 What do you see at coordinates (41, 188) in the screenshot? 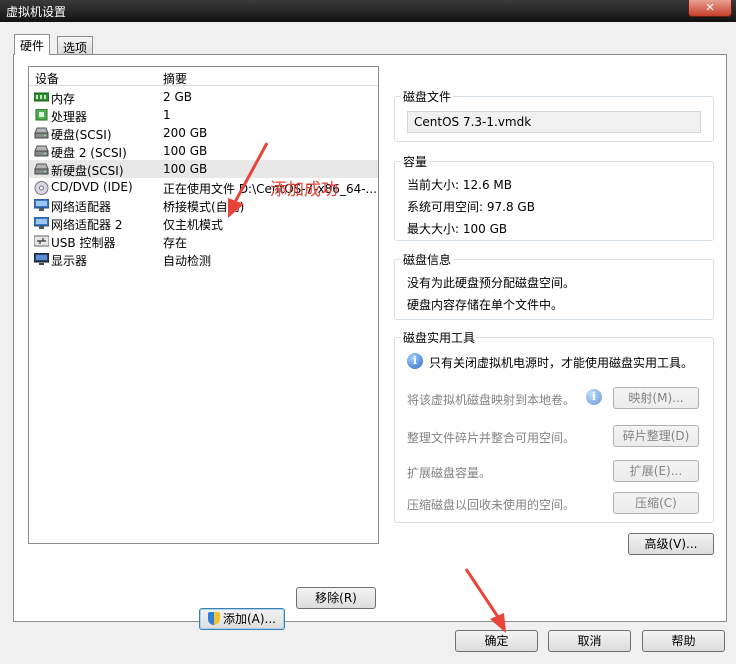
I see `cd-icon` at bounding box center [41, 188].